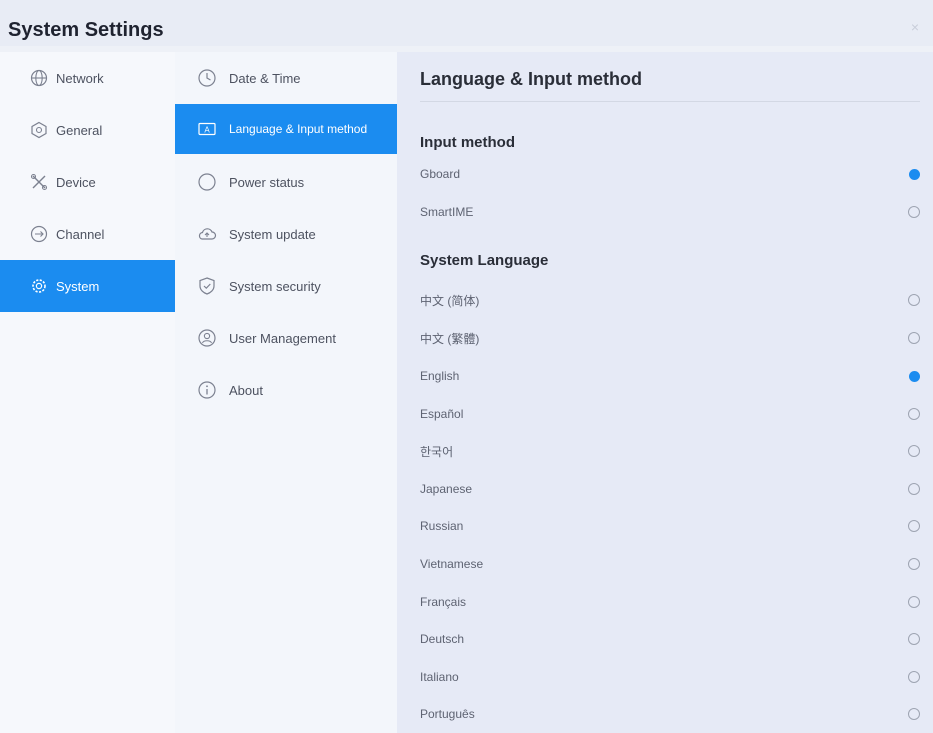 The width and height of the screenshot is (933, 733). Describe the element at coordinates (467, 142) in the screenshot. I see `input-method-heading: Input method` at that location.